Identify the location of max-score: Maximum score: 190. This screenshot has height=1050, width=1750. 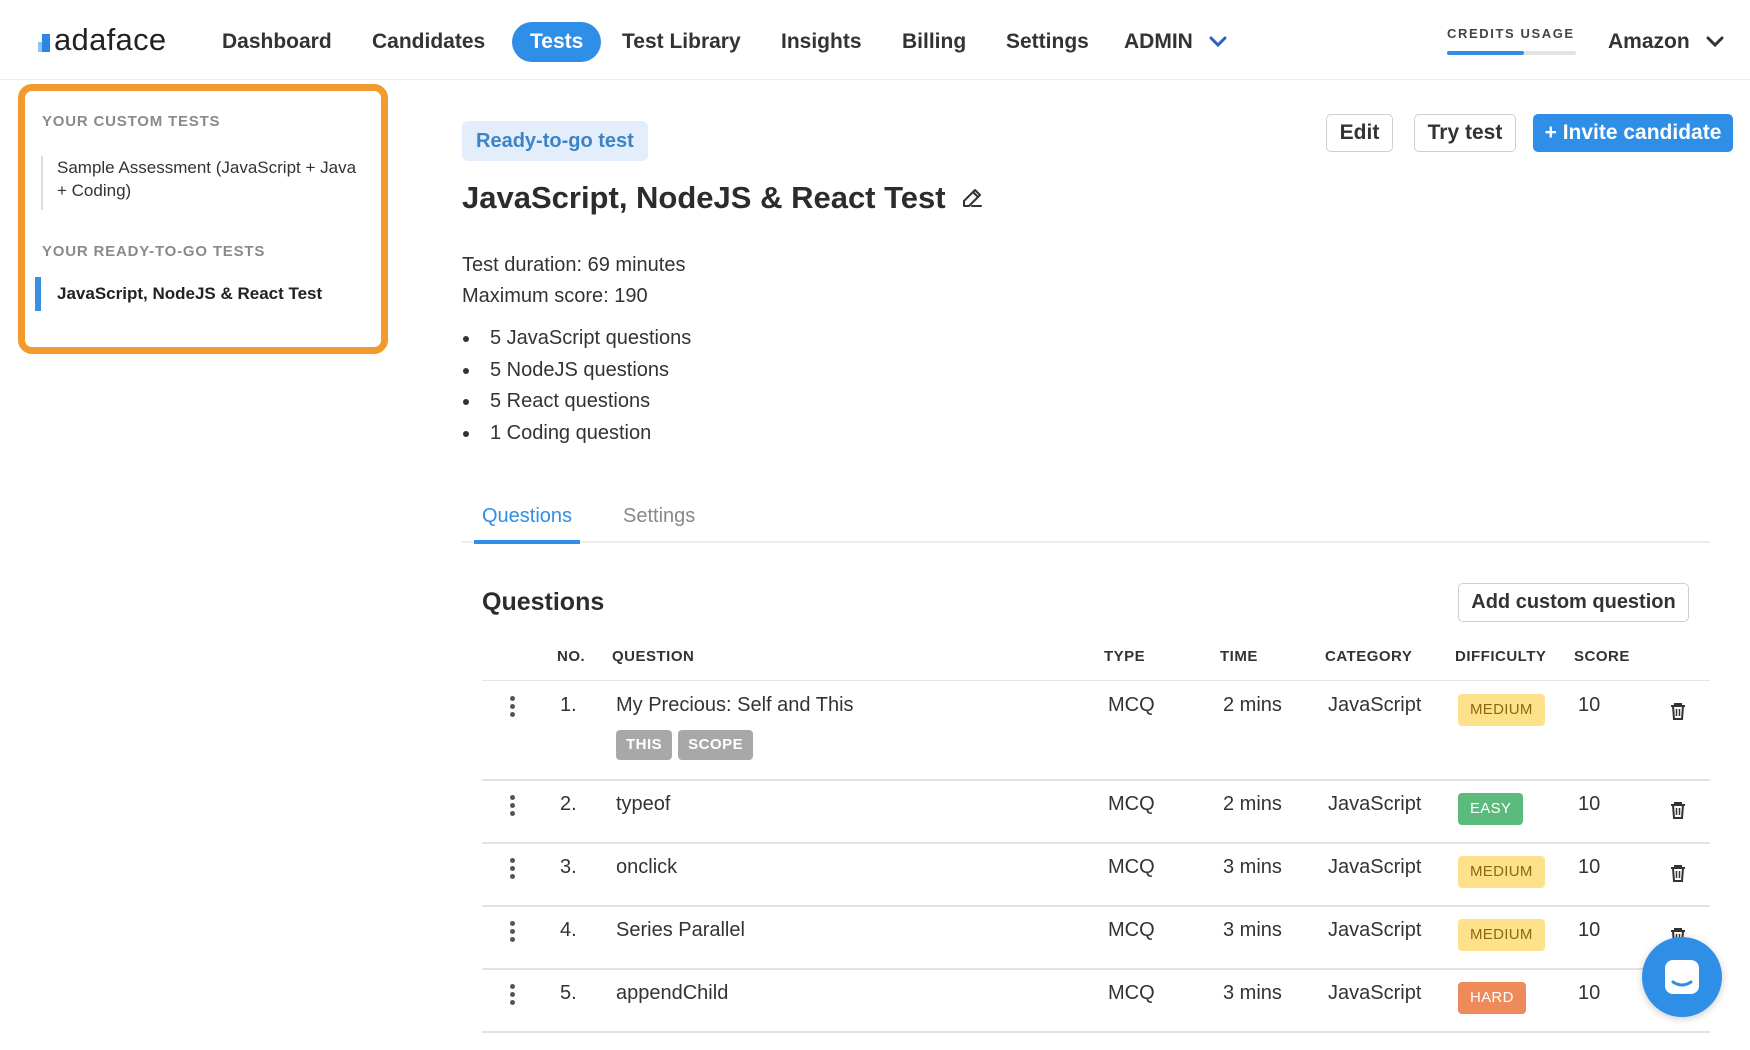
(555, 296).